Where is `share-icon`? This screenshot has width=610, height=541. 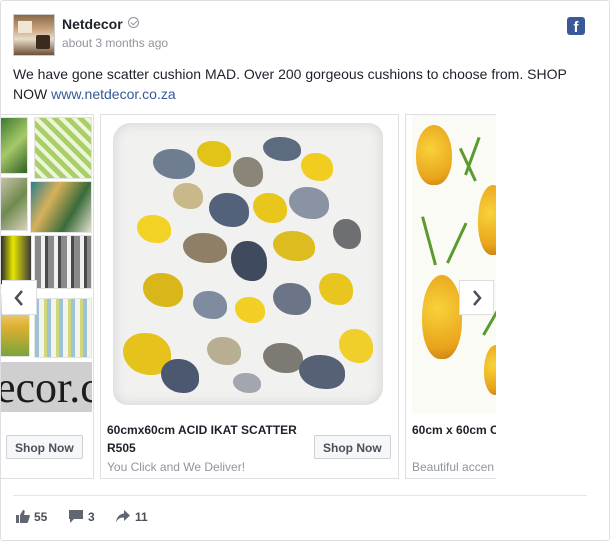 share-icon is located at coordinates (123, 516).